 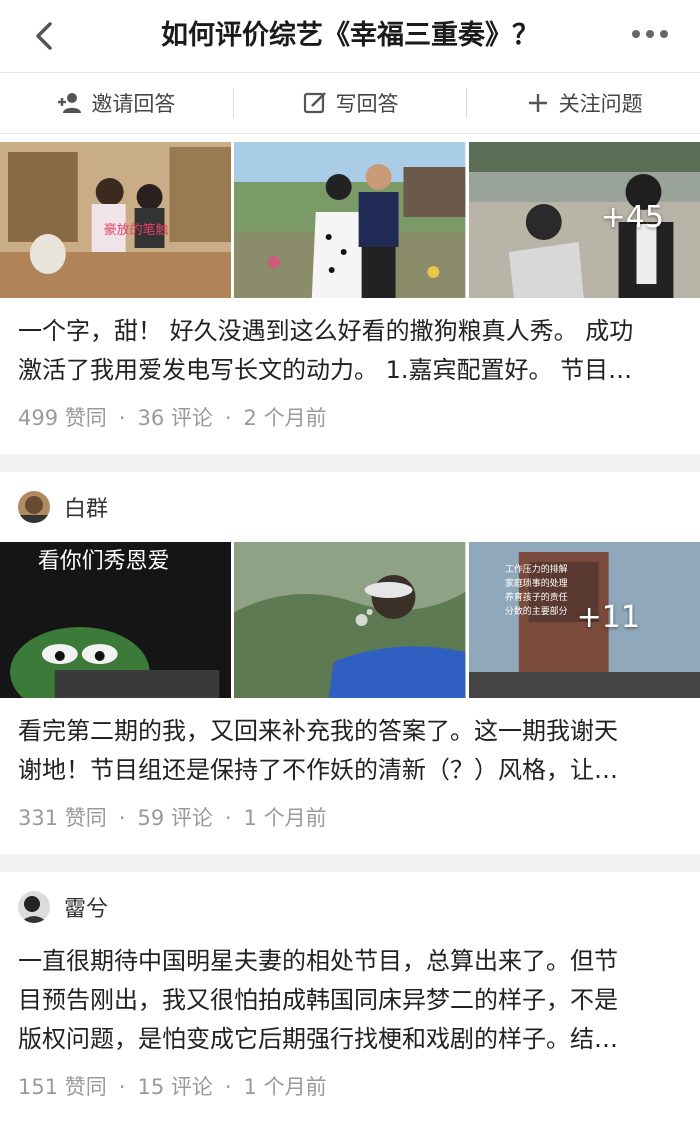 I want to click on image-strip: 豪放的笔触 +45, so click(x=350, y=220).